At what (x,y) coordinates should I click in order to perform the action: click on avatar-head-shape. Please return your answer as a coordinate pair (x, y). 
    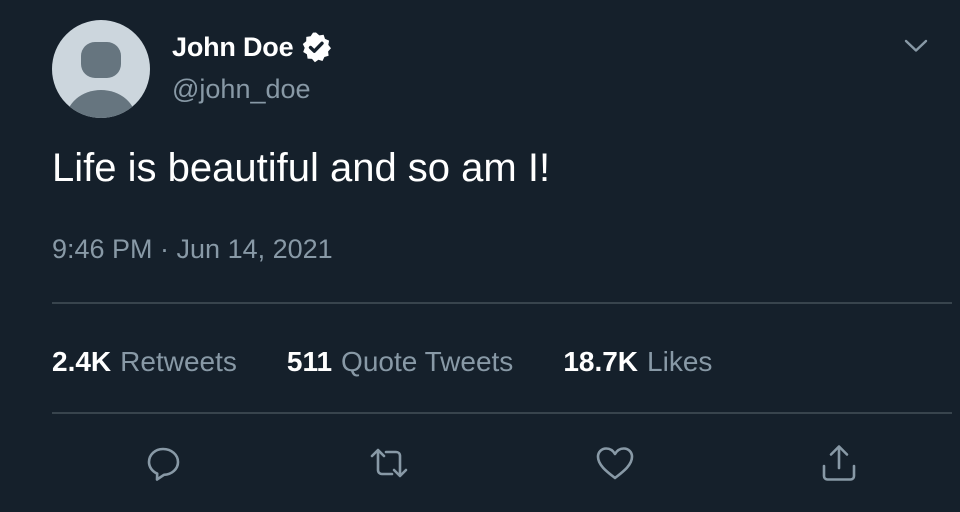
    Looking at the image, I should click on (101, 60).